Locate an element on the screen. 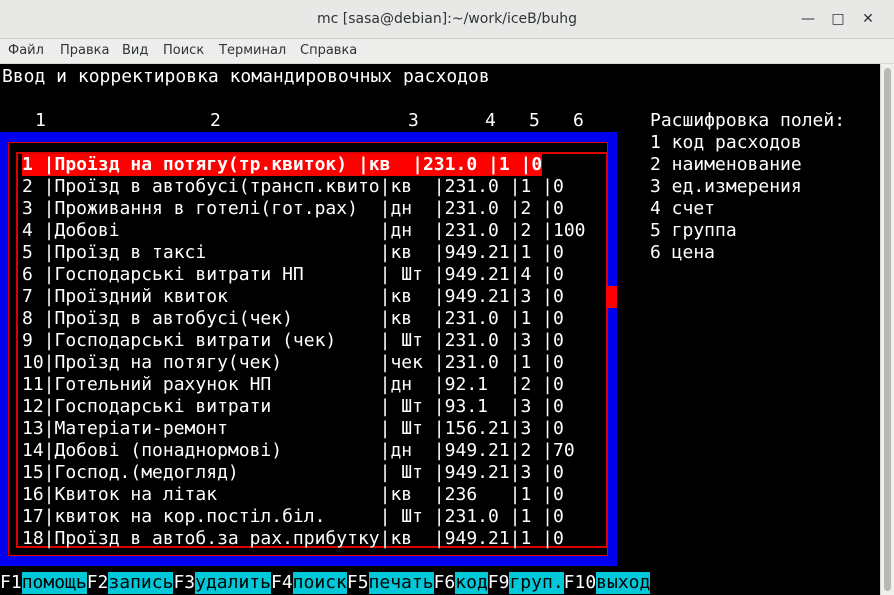  fkey-f9: F9 is located at coordinates (498, 583).